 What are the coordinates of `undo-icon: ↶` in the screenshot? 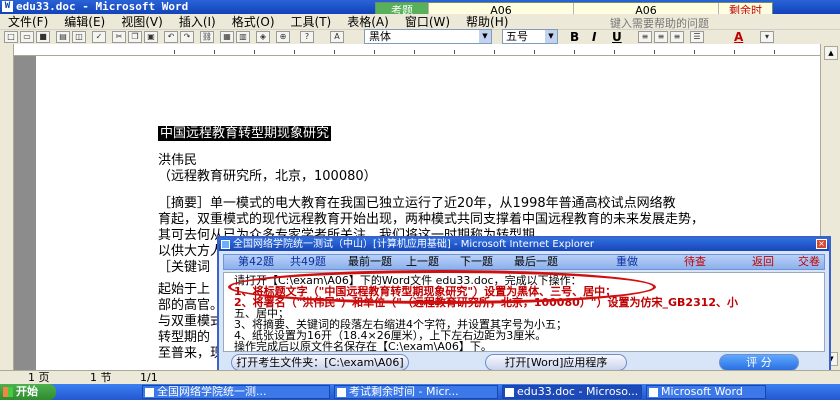 It's located at (171, 37).